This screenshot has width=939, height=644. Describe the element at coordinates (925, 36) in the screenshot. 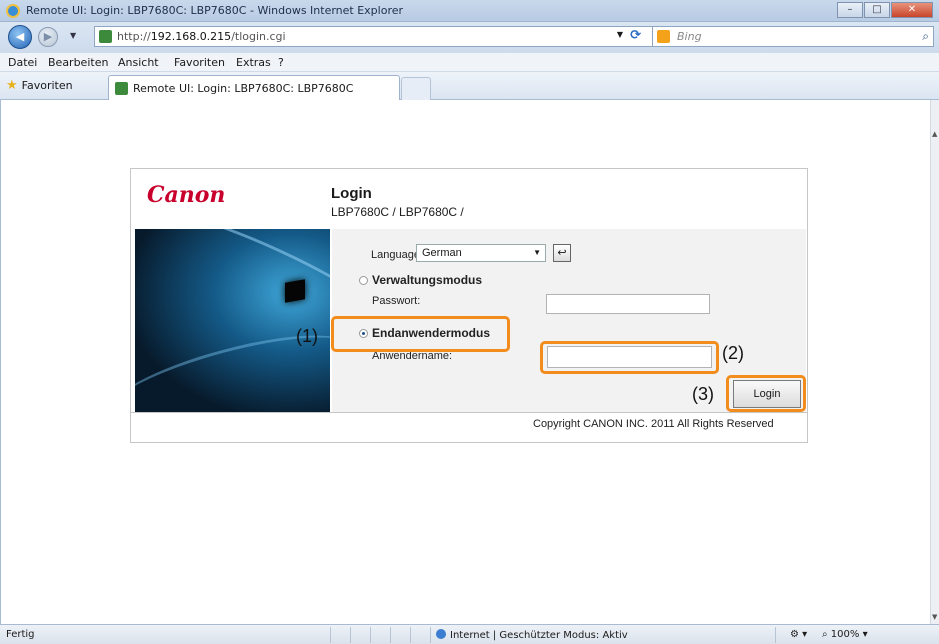

I see `search-icon: ⌕` at that location.